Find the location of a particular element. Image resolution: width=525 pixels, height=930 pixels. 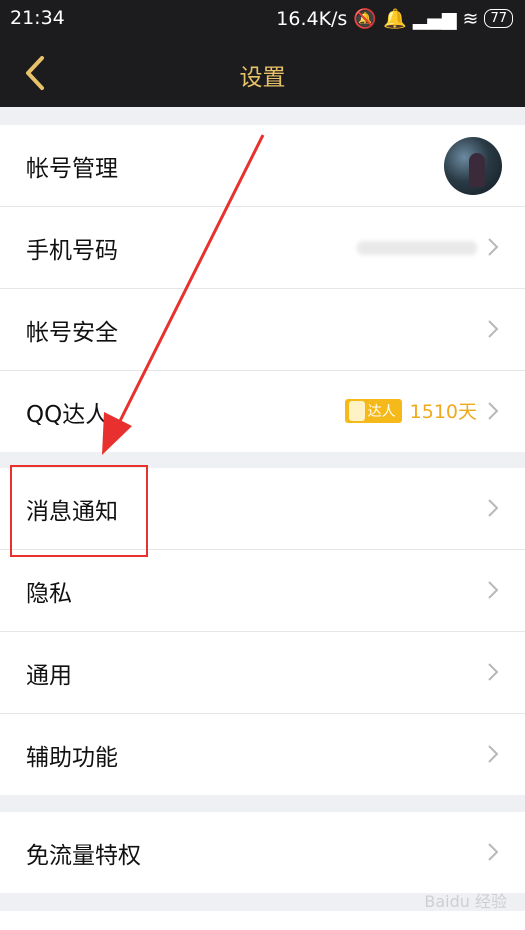

free-data-privilege-row: 免流量特权 is located at coordinates (262, 852).